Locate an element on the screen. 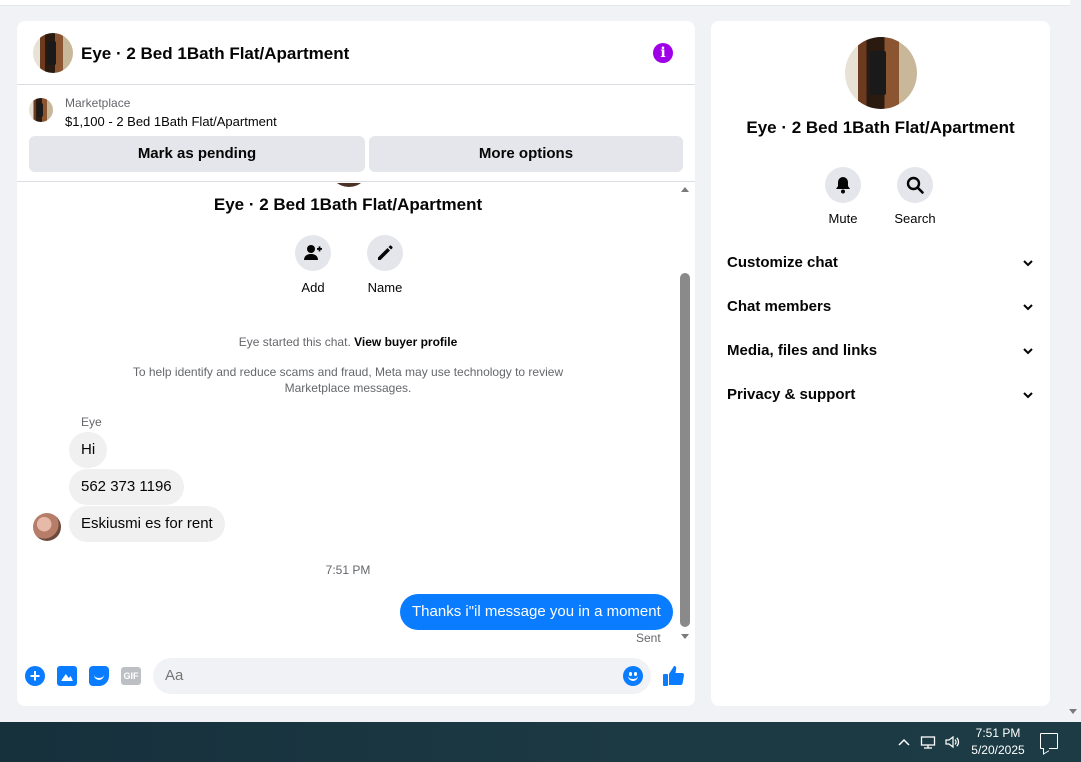 The width and height of the screenshot is (1081, 762). notifications-icon is located at coordinates (1049, 741).